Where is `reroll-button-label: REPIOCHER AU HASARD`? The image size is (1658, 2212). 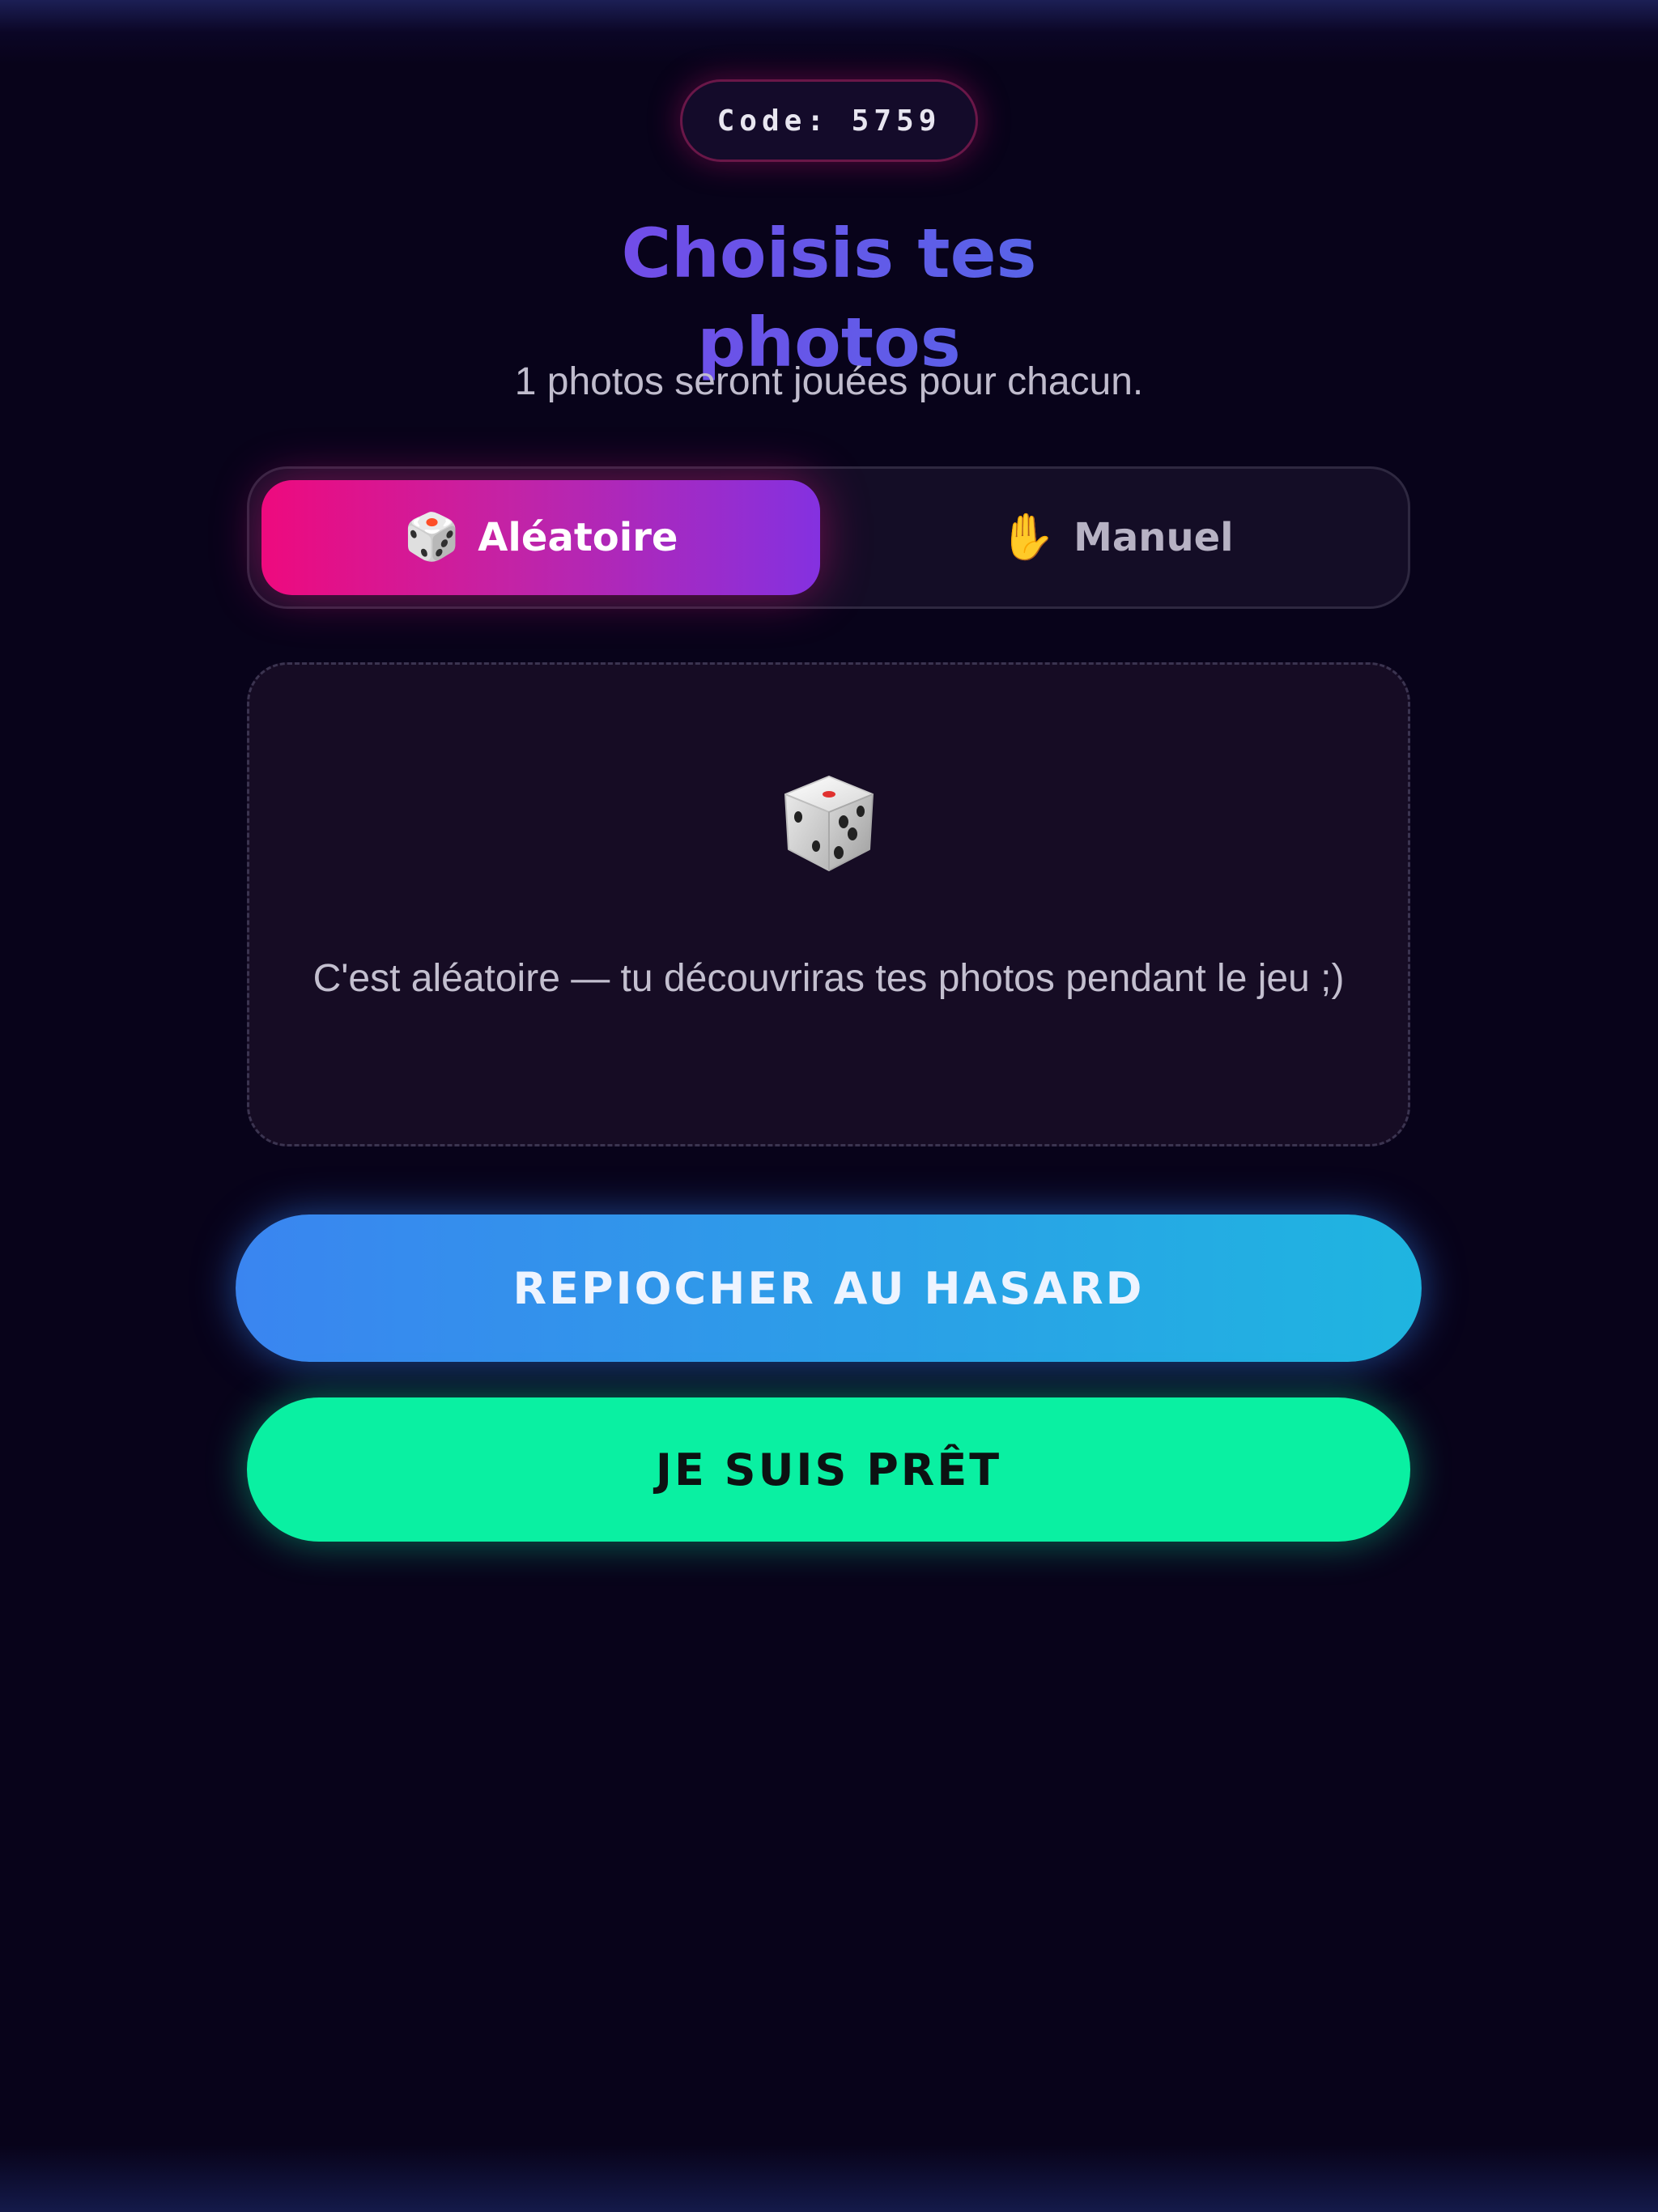 reroll-button-label: REPIOCHER AU HASARD is located at coordinates (828, 1288).